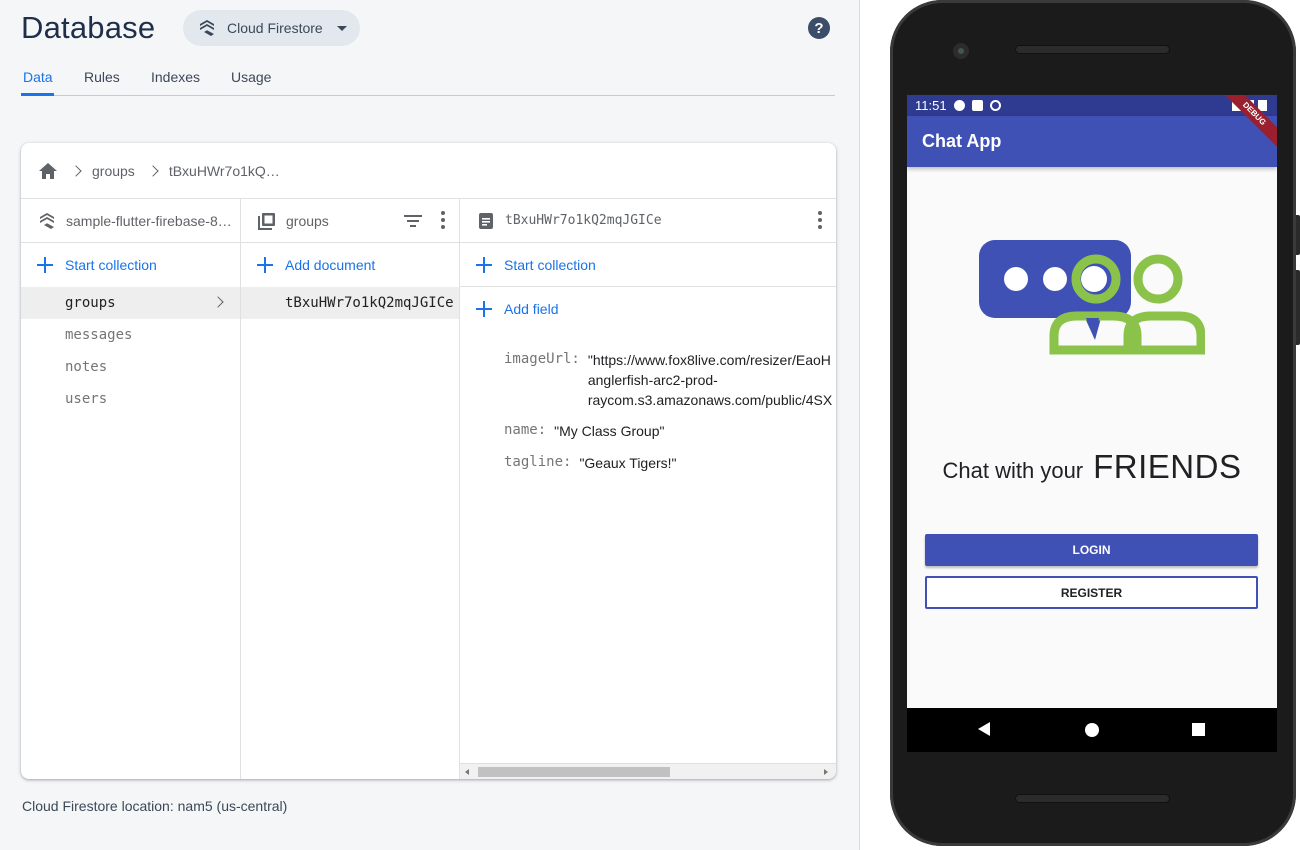 Image resolution: width=1300 pixels, height=850 pixels. Describe the element at coordinates (486, 220) in the screenshot. I see `document-icon` at that location.